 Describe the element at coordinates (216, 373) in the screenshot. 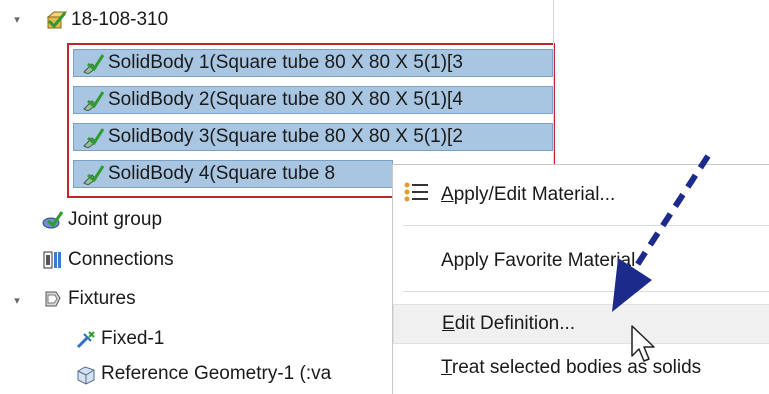

I see `tree-node-label: Reference Geometry-1 (:va` at that location.